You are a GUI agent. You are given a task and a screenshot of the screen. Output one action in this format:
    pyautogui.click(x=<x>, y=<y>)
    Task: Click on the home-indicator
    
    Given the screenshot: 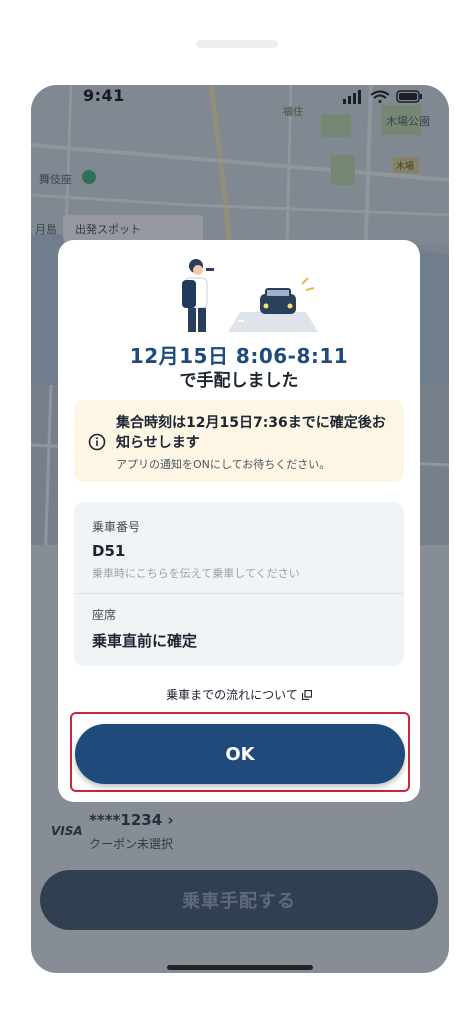 What is the action you would take?
    pyautogui.click(x=240, y=967)
    